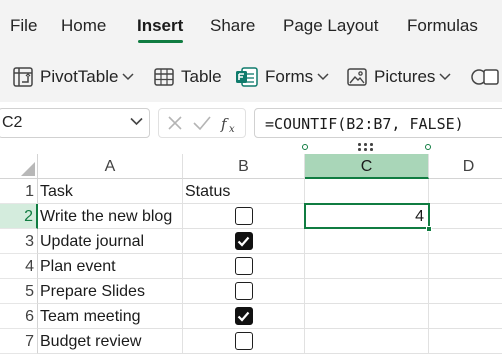 The image size is (502, 358). I want to click on pivottable-icon, so click(23, 77).